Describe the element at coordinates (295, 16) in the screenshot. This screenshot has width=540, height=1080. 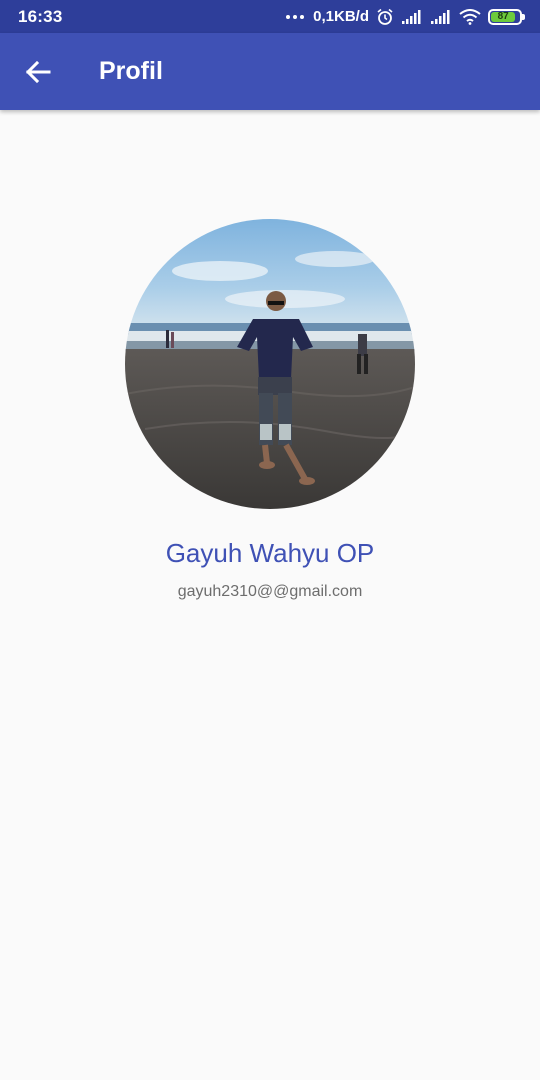
I see `more-notifications-icon` at that location.